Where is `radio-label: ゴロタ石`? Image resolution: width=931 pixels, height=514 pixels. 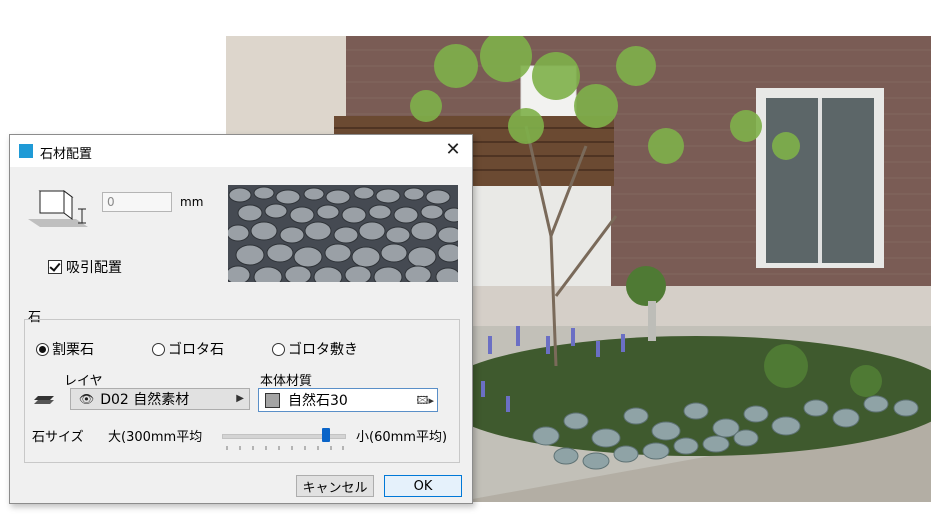
radio-label: ゴロタ石 is located at coordinates (196, 350).